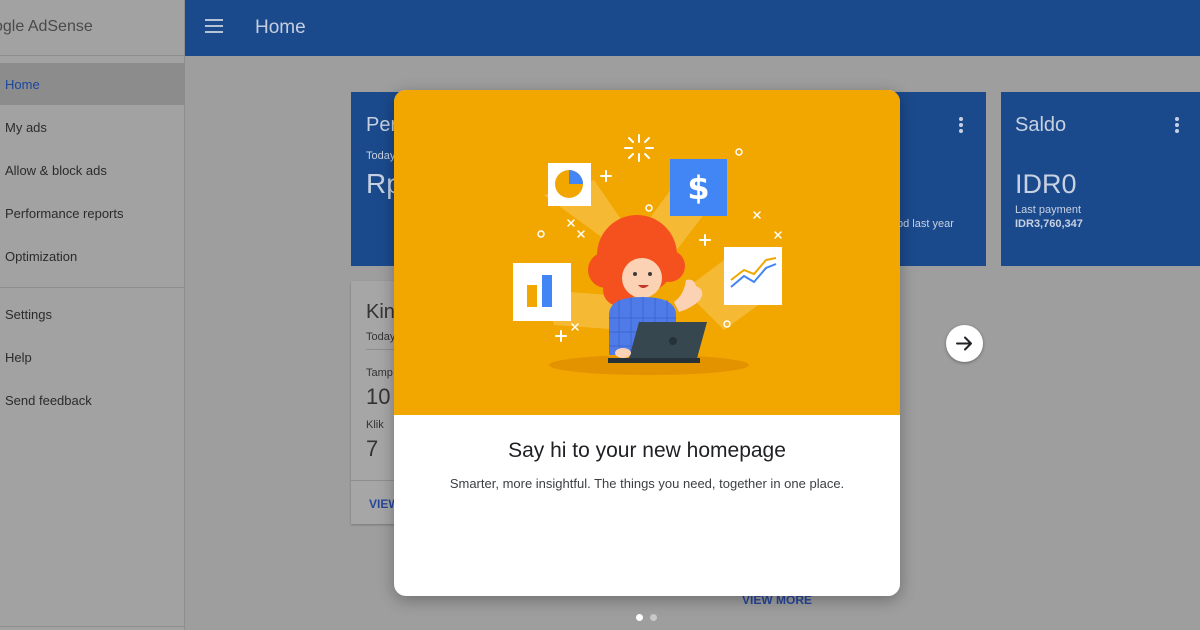  Describe the element at coordinates (1049, 224) in the screenshot. I see `last-payment-value: IDR3,760,347` at that location.